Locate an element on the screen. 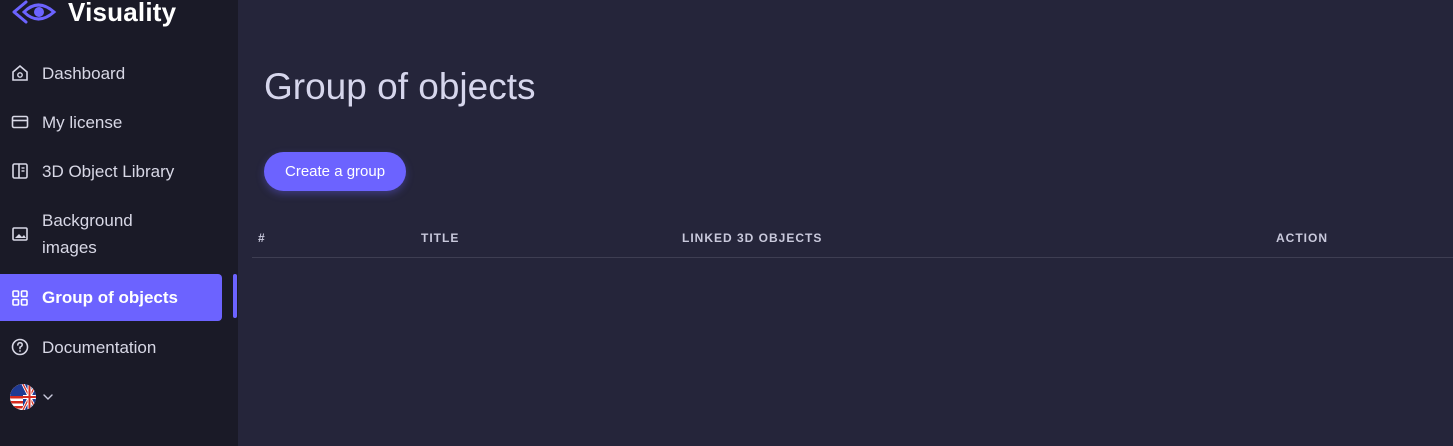 The width and height of the screenshot is (1453, 446). active-indicator is located at coordinates (235, 296).